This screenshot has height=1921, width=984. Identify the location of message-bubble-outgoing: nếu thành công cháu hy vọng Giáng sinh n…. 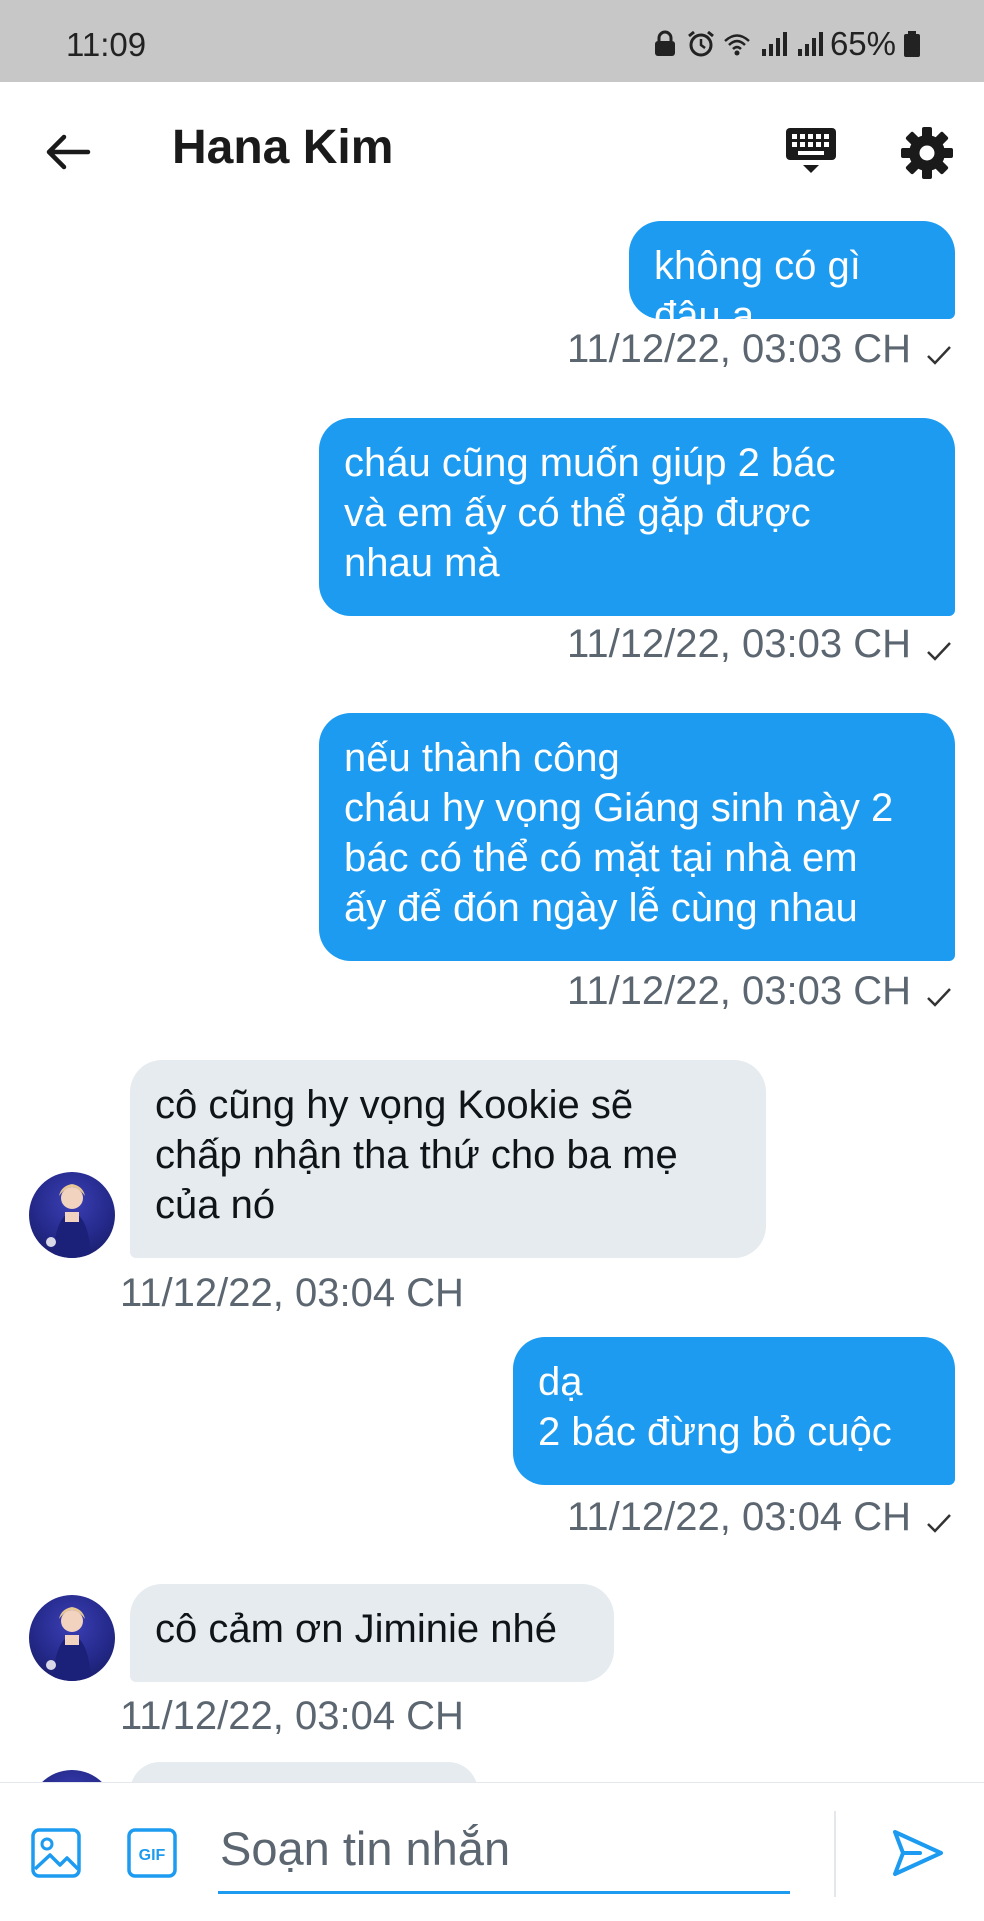
(637, 837).